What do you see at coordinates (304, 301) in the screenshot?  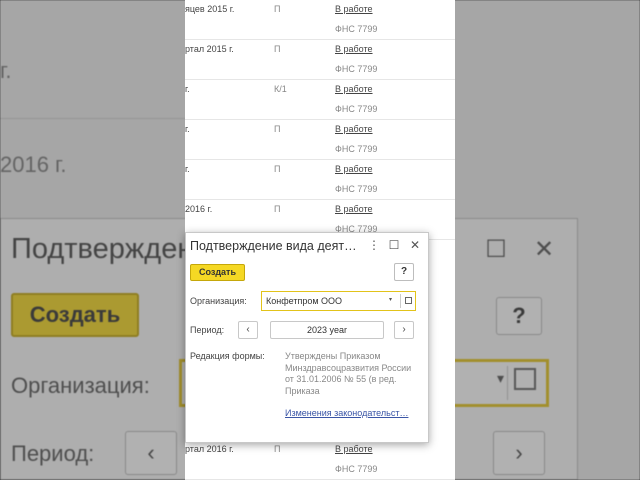 I see `org-value: Конфетпром ООО` at bounding box center [304, 301].